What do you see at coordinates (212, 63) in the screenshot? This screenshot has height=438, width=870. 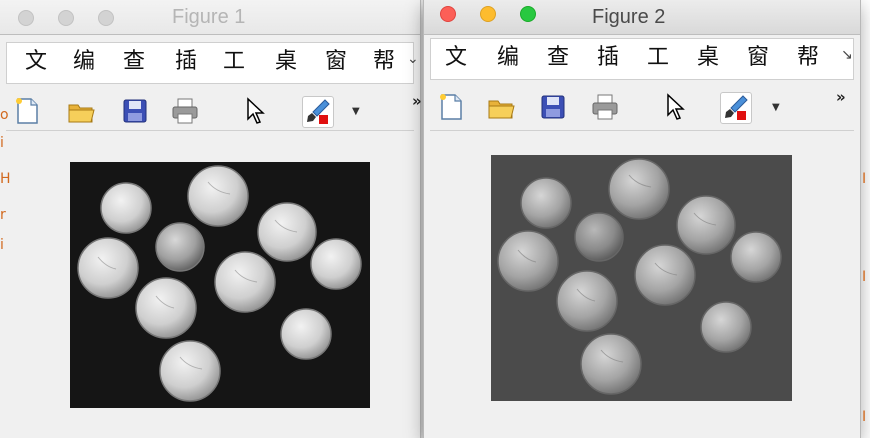 I see `menu-bar: 文 编 查 插 工 桌 窗 帮 ⌄` at bounding box center [212, 63].